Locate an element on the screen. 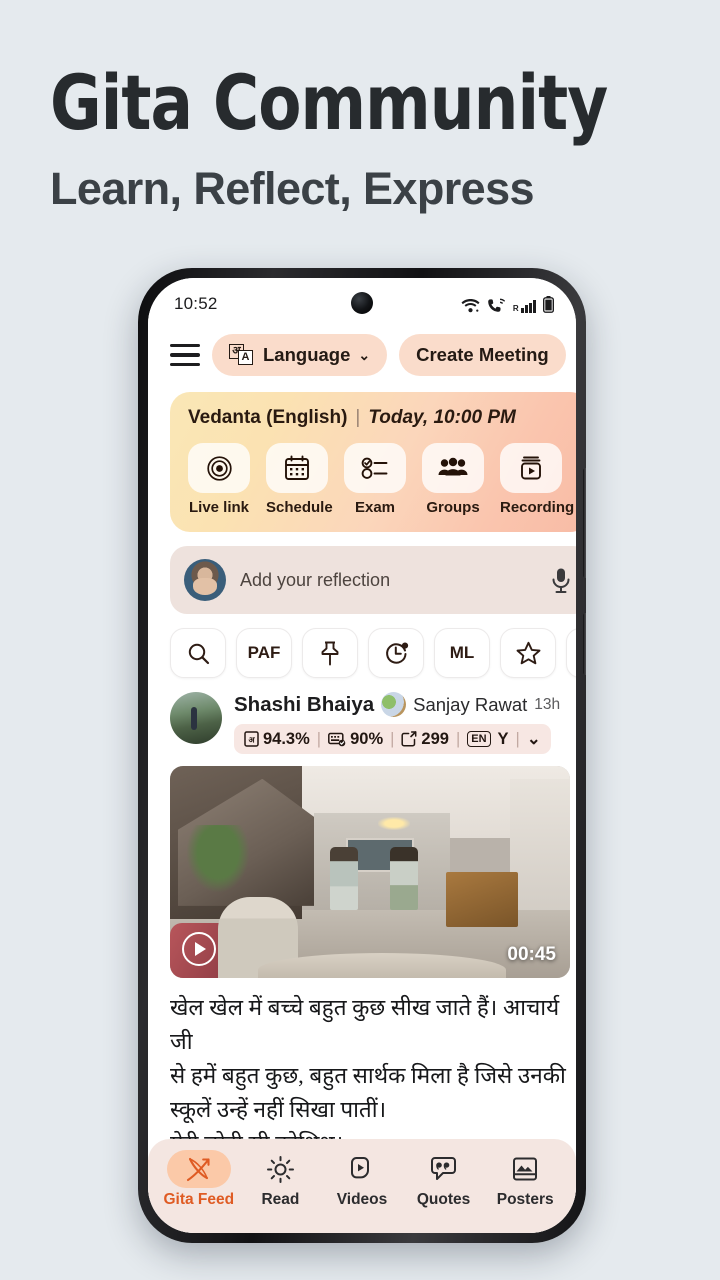 This screenshot has width=720, height=1280. post-author-names: Shashi Bhaiya Sanjay Rawat 13h is located at coordinates (405, 704).